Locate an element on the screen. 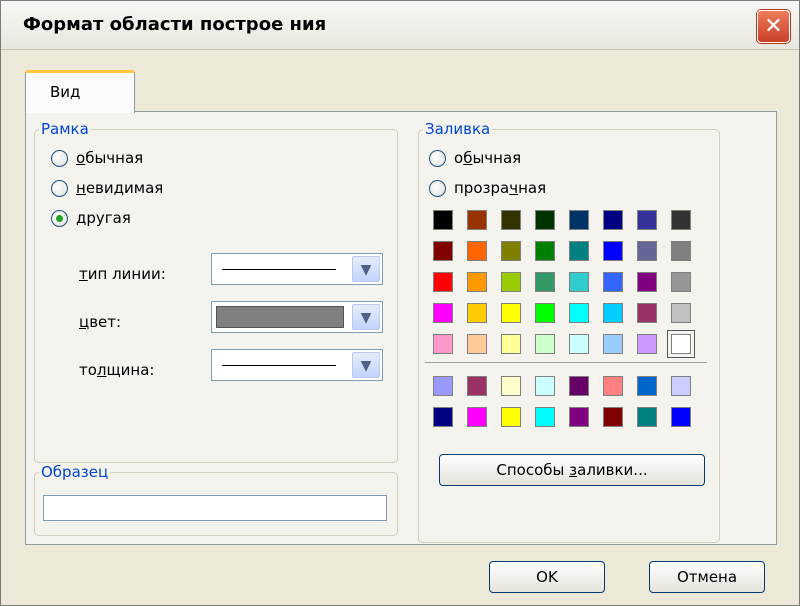 The width and height of the screenshot is (800, 606). line-type-label: тип линии: is located at coordinates (122, 274).